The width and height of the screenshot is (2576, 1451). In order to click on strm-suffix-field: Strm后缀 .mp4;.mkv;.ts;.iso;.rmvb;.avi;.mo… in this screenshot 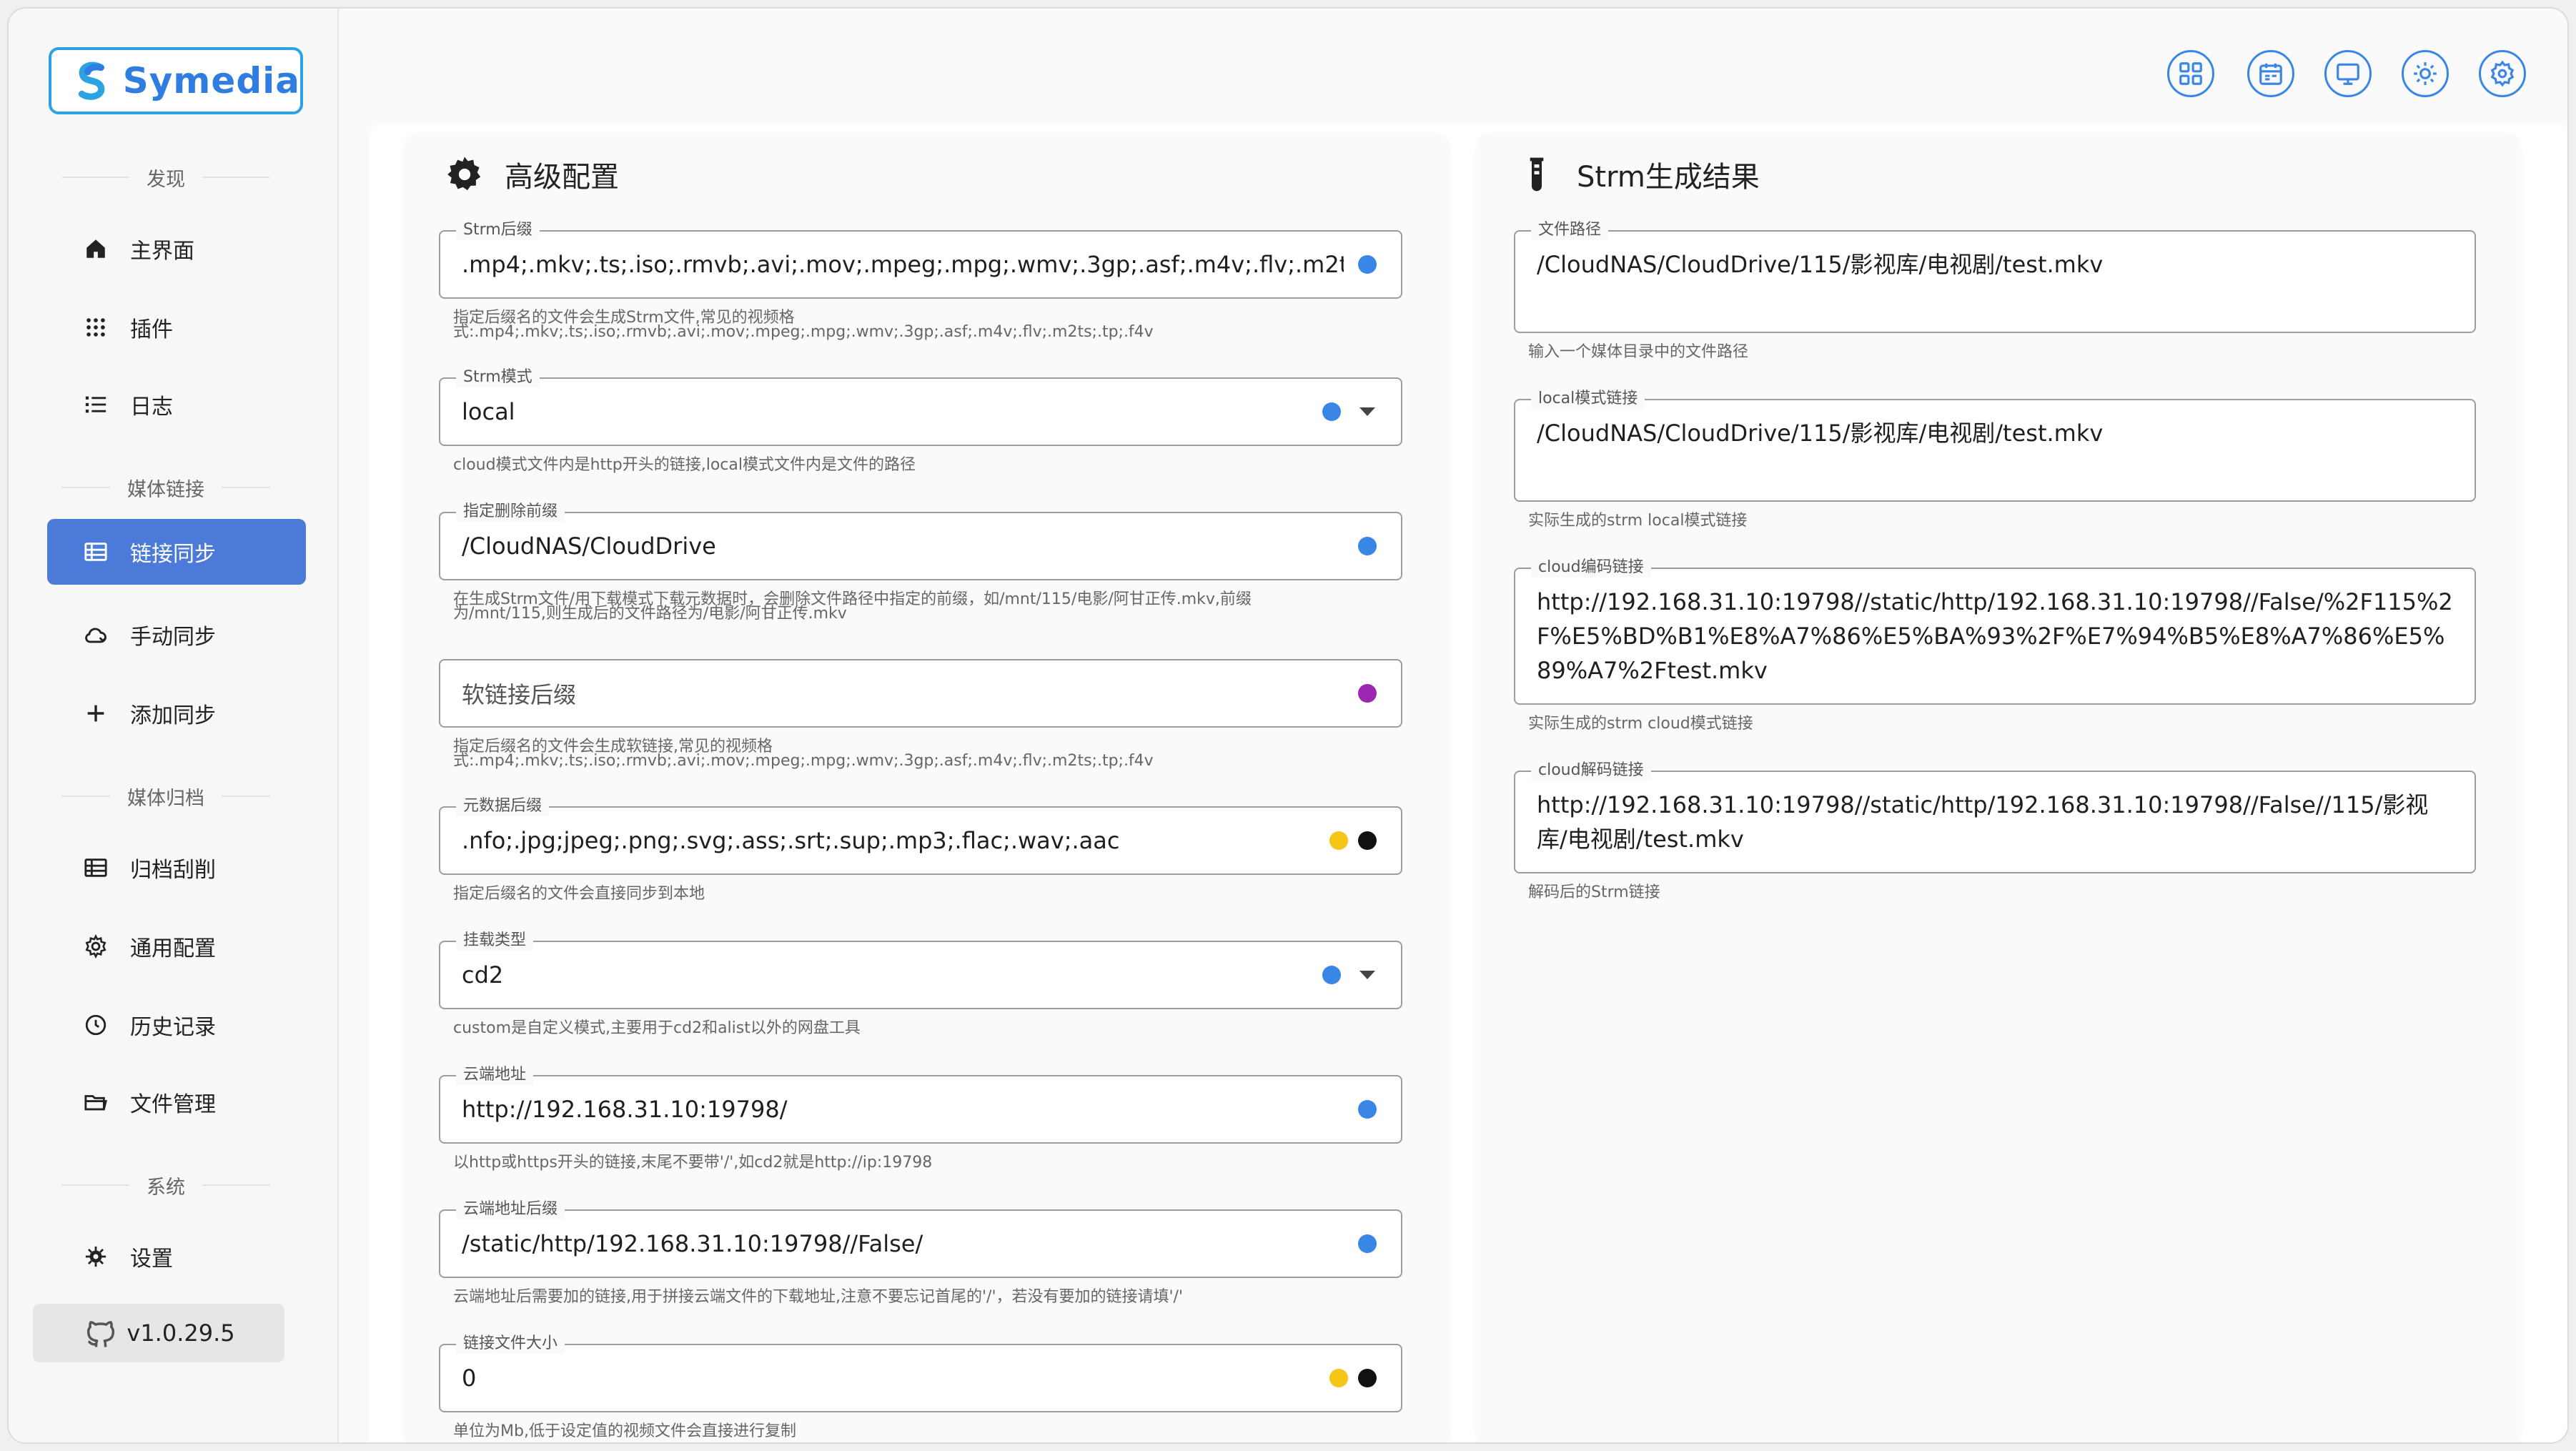, I will do `click(921, 259)`.